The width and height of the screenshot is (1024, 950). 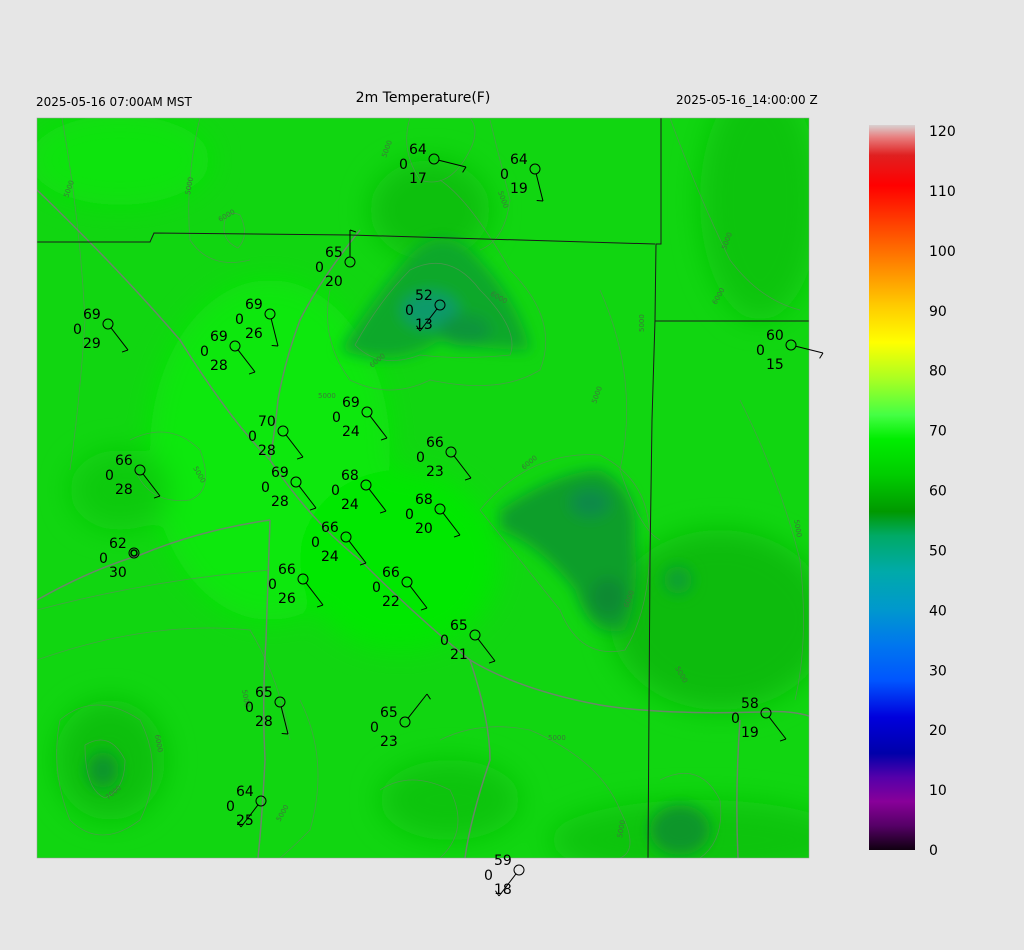 I want to click on colorbar-tick-label: 110, so click(x=942, y=192).